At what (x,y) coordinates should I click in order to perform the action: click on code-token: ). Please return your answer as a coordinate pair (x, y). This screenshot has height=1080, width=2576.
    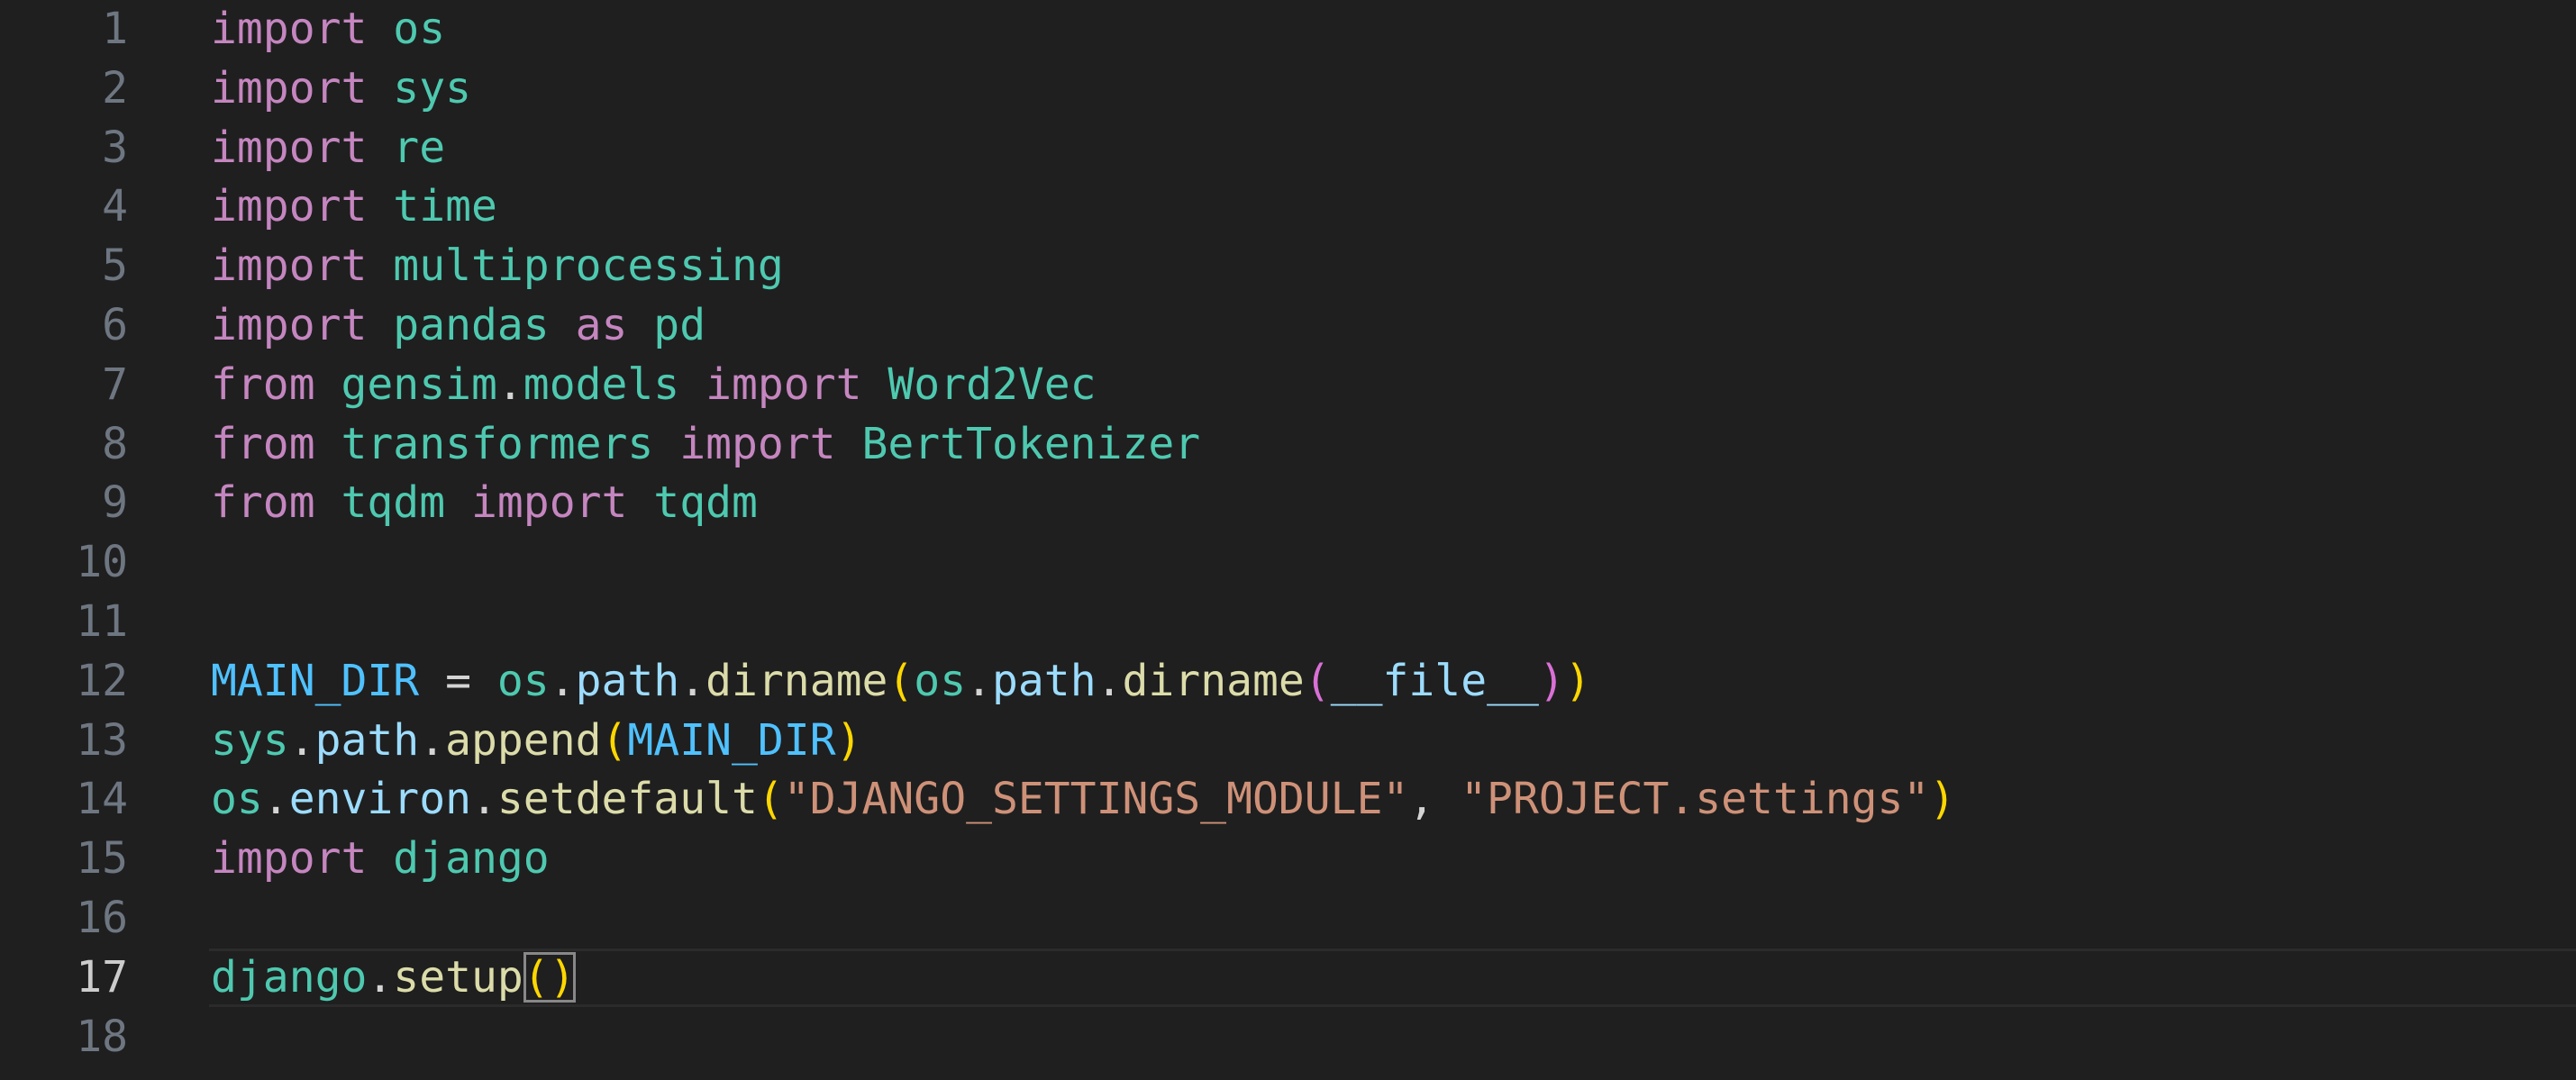
    Looking at the image, I should click on (1577, 680).